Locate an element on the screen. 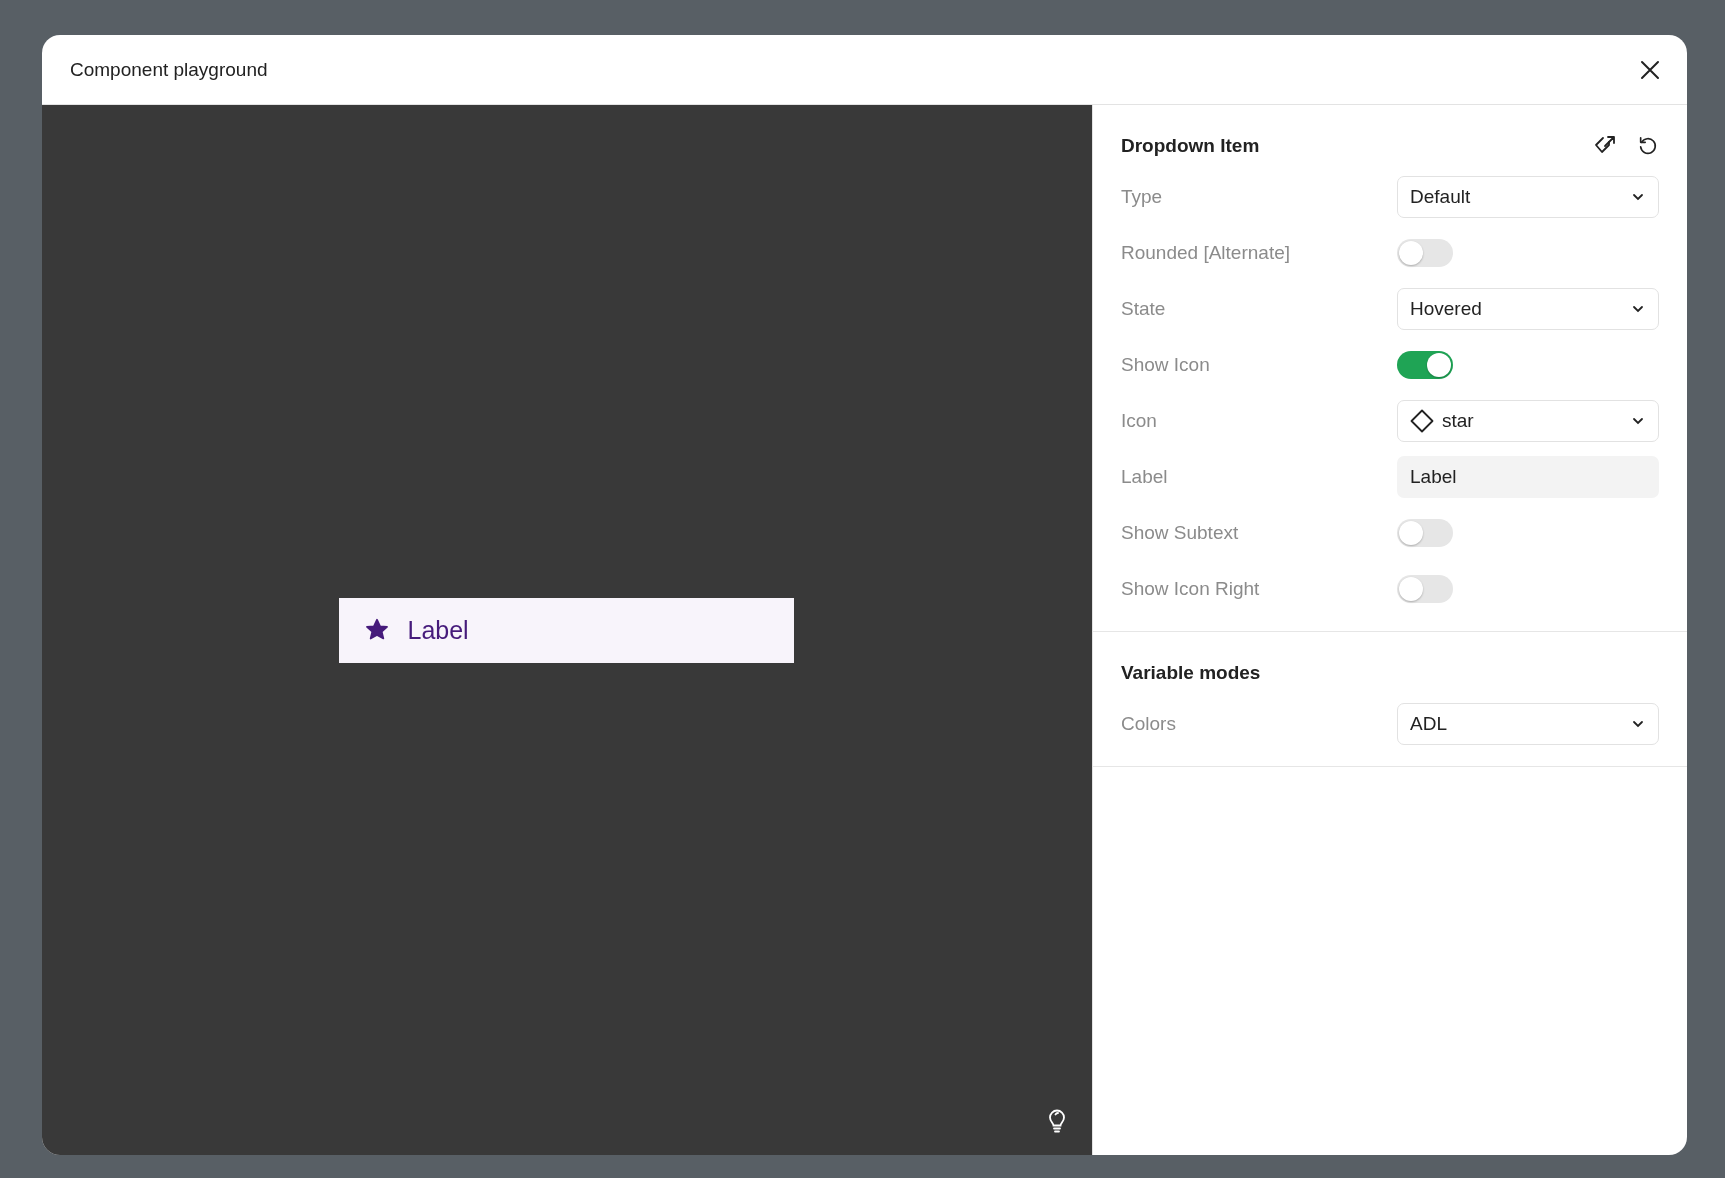  property-label: Colors is located at coordinates (1149, 724).